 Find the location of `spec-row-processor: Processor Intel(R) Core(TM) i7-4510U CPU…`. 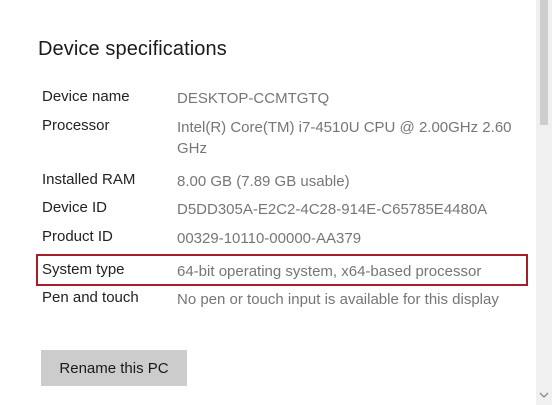

spec-row-processor: Processor Intel(R) Core(TM) i7-4510U CPU… is located at coordinates (282, 139).